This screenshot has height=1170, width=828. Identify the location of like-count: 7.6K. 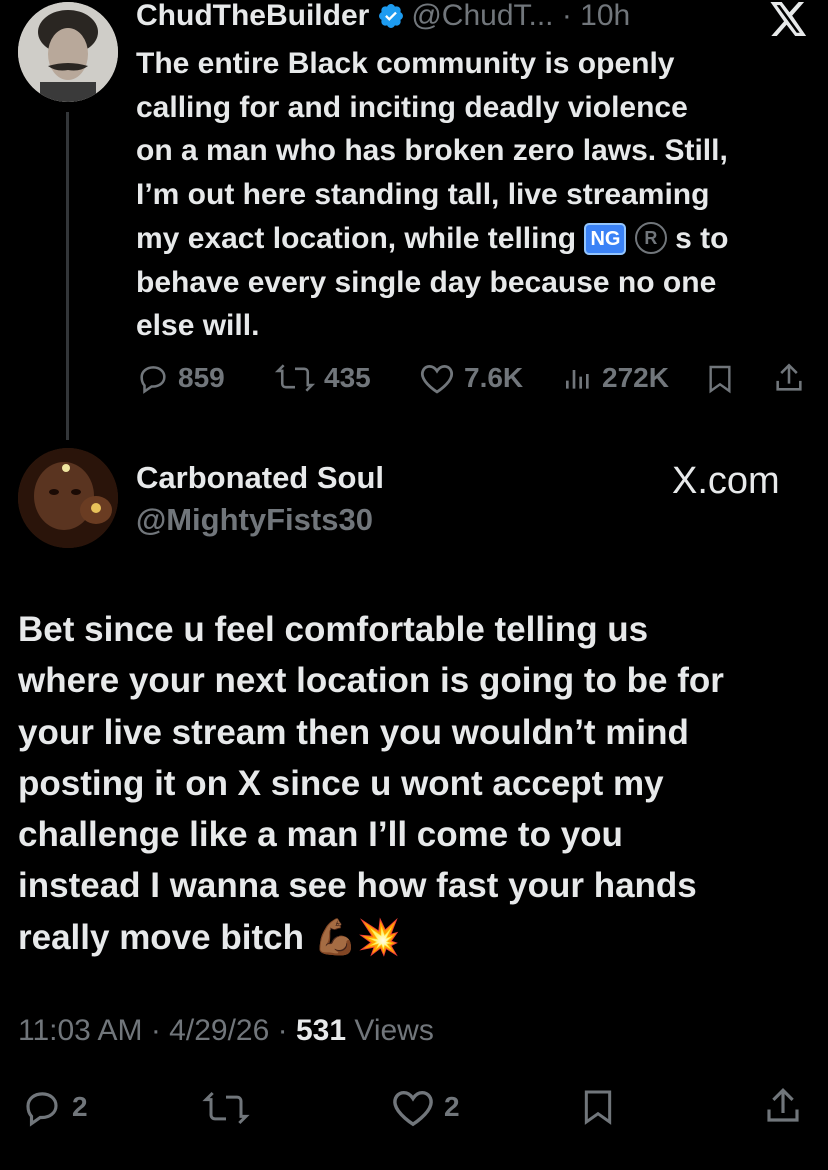
(494, 377).